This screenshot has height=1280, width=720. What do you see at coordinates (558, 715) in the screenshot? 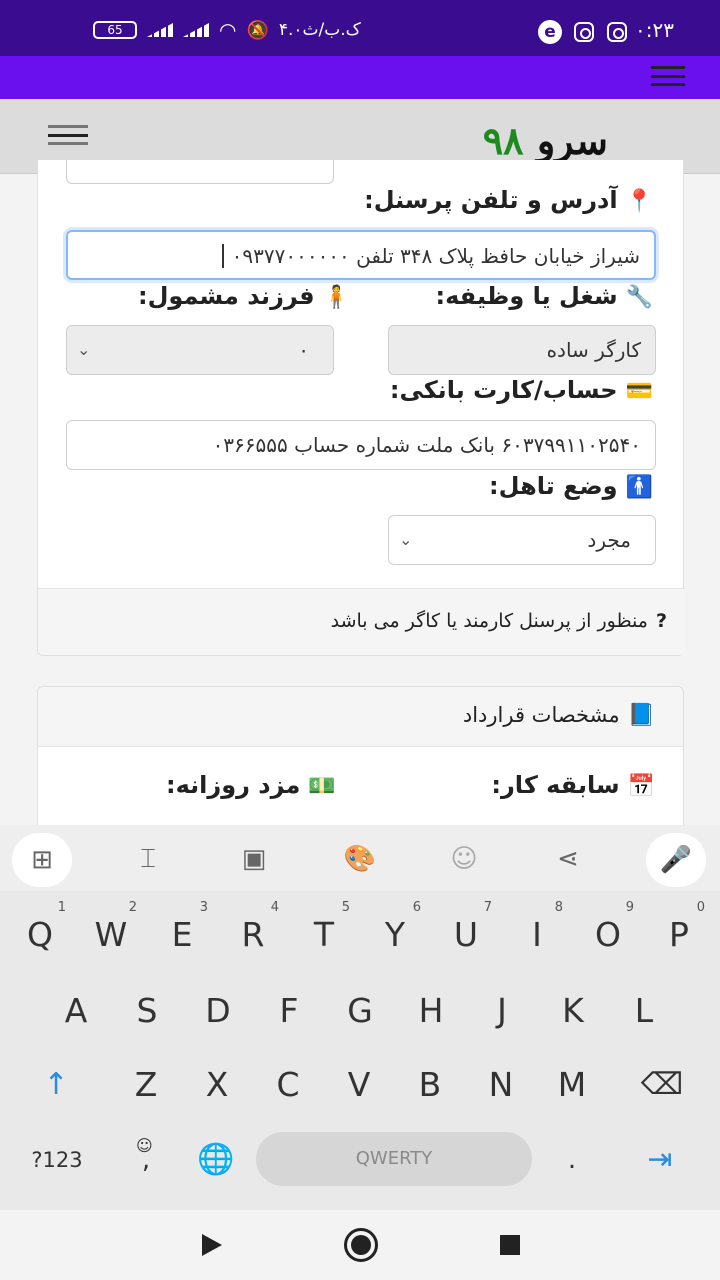
I see `contract-title: 📘مشخصات قرارداد` at bounding box center [558, 715].